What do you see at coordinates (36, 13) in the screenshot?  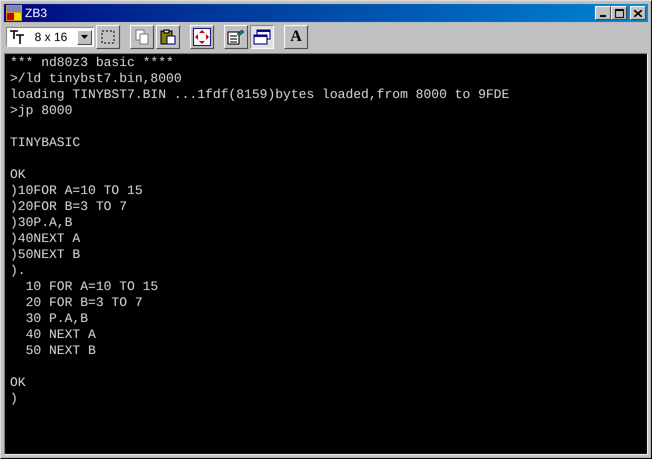 I see `window-title: ZB3` at bounding box center [36, 13].